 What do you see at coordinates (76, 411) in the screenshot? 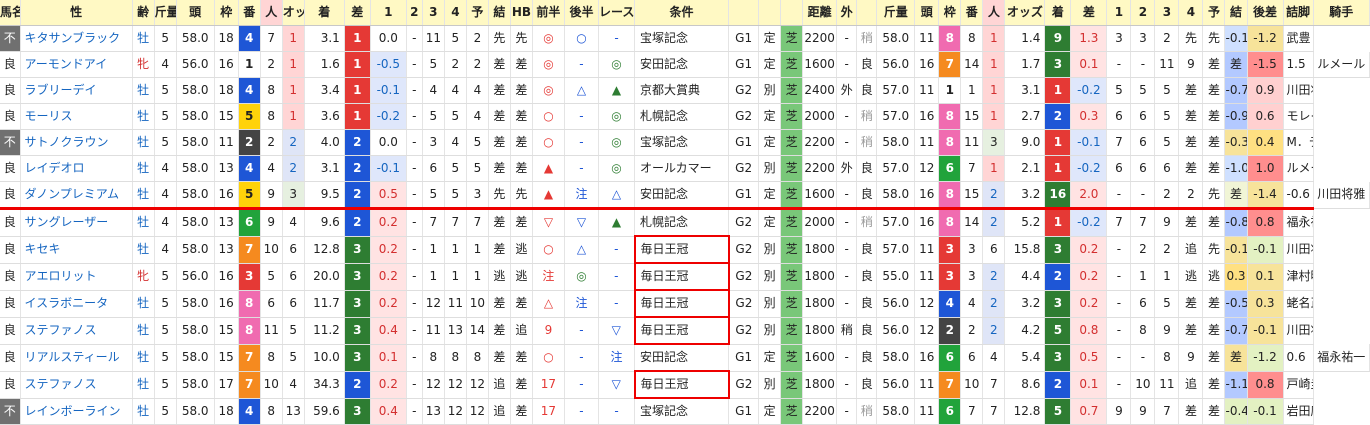
I see `cell: レインボーライン` at bounding box center [76, 411].